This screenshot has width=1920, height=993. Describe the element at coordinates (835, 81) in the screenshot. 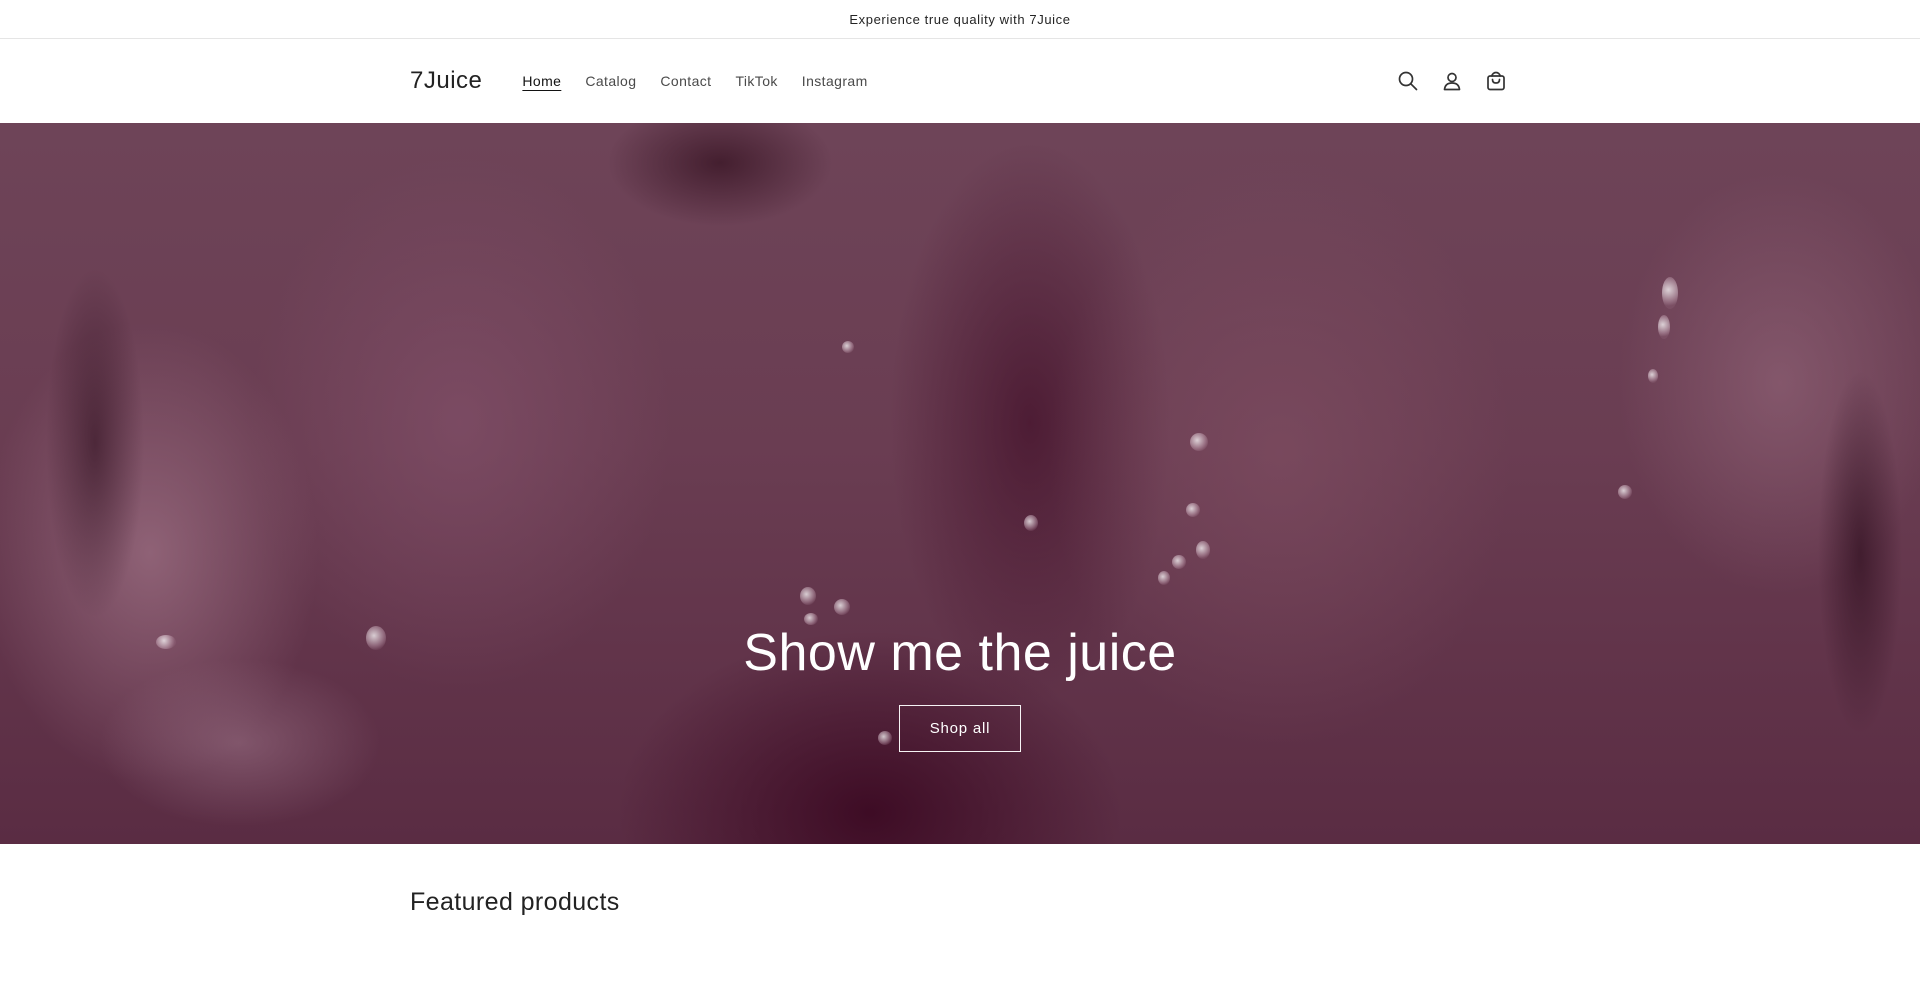

I see `nav-item-instagram: Instagram` at that location.